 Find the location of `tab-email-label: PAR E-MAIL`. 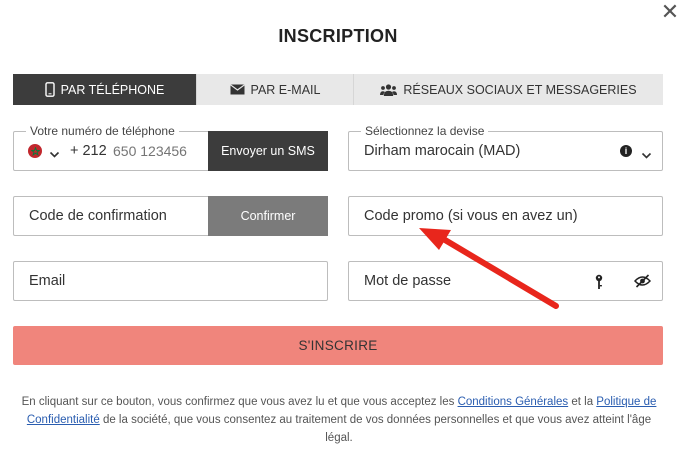

tab-email-label: PAR E-MAIL is located at coordinates (285, 89).